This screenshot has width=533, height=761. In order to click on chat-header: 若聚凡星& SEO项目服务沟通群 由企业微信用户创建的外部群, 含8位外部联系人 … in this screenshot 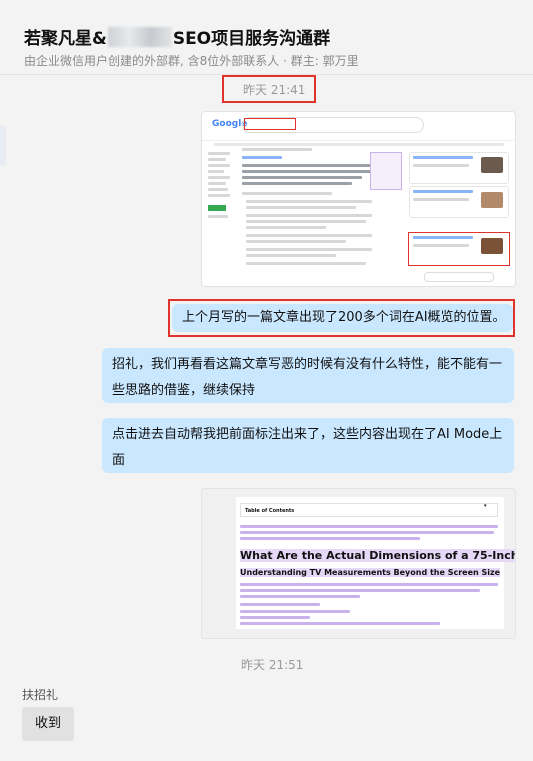, I will do `click(266, 37)`.